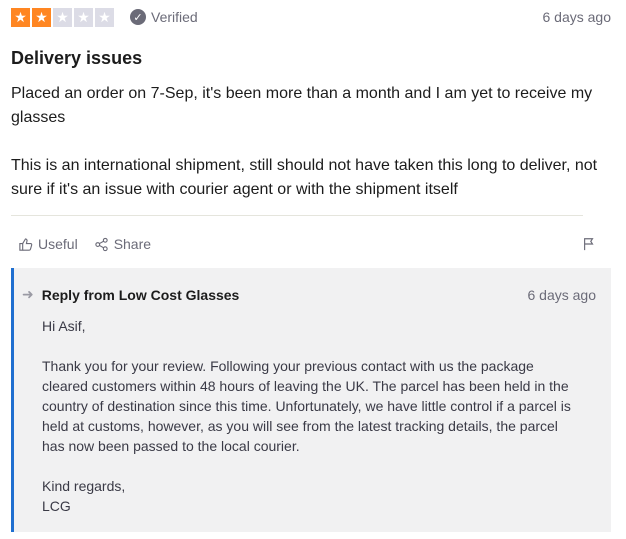 The height and width of the screenshot is (539, 626). Describe the element at coordinates (28, 294) in the screenshot. I see `reply-arrow-icon: ➜` at that location.